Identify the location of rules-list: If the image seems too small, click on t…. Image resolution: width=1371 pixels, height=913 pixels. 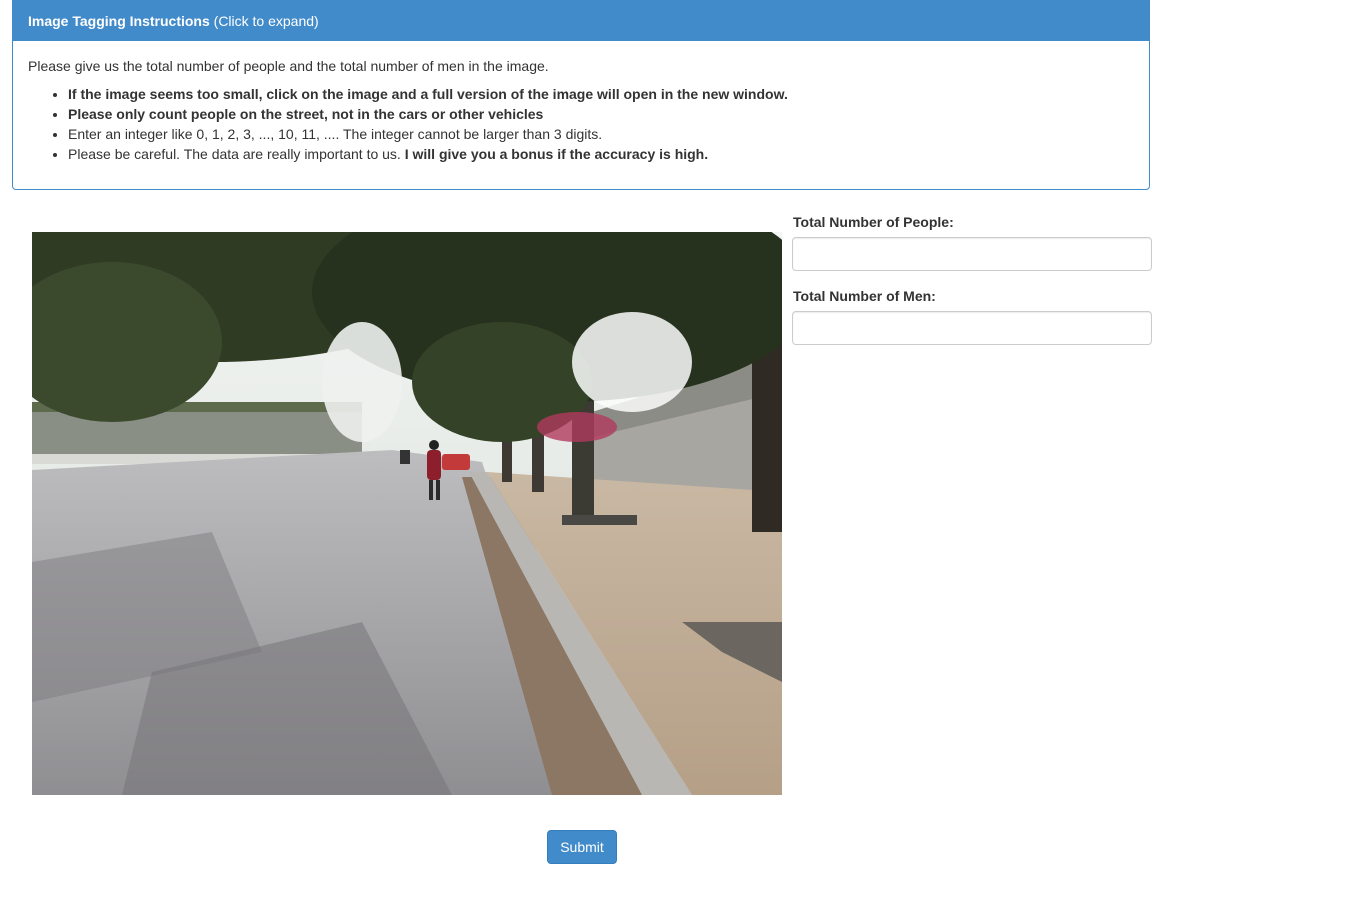
(581, 124).